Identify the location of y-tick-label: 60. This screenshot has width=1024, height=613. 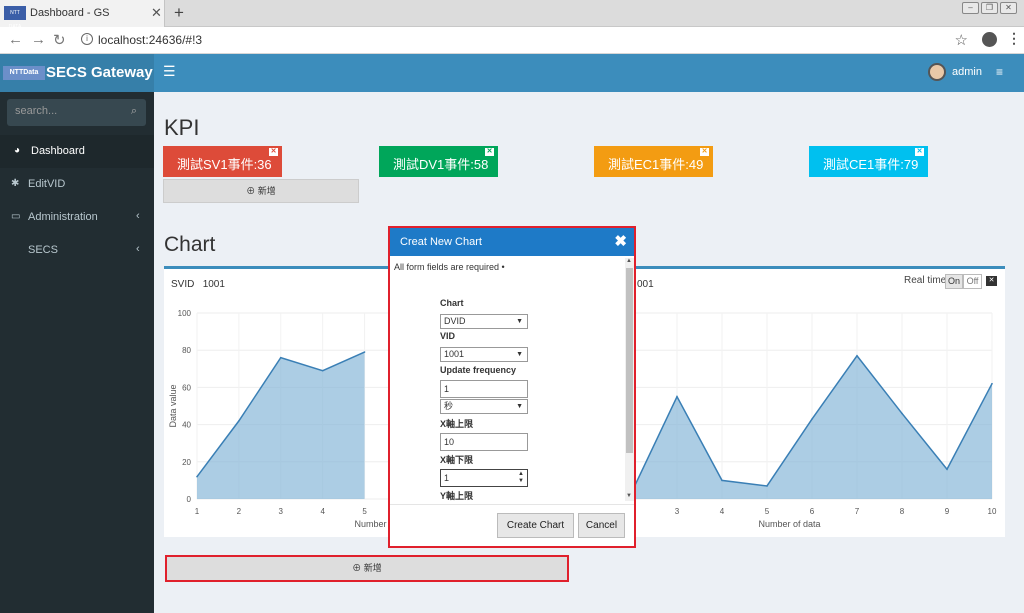
(186, 387).